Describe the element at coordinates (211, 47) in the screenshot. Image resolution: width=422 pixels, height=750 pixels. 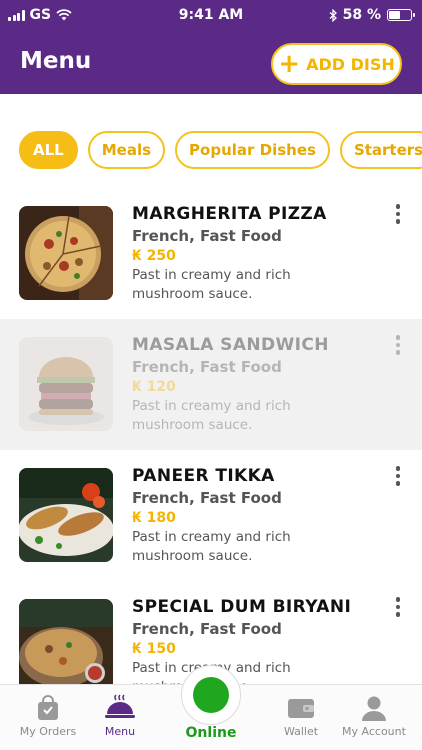
I see `app-header: GS 9:41 AM 58 % Menu + ADD DISH` at that location.